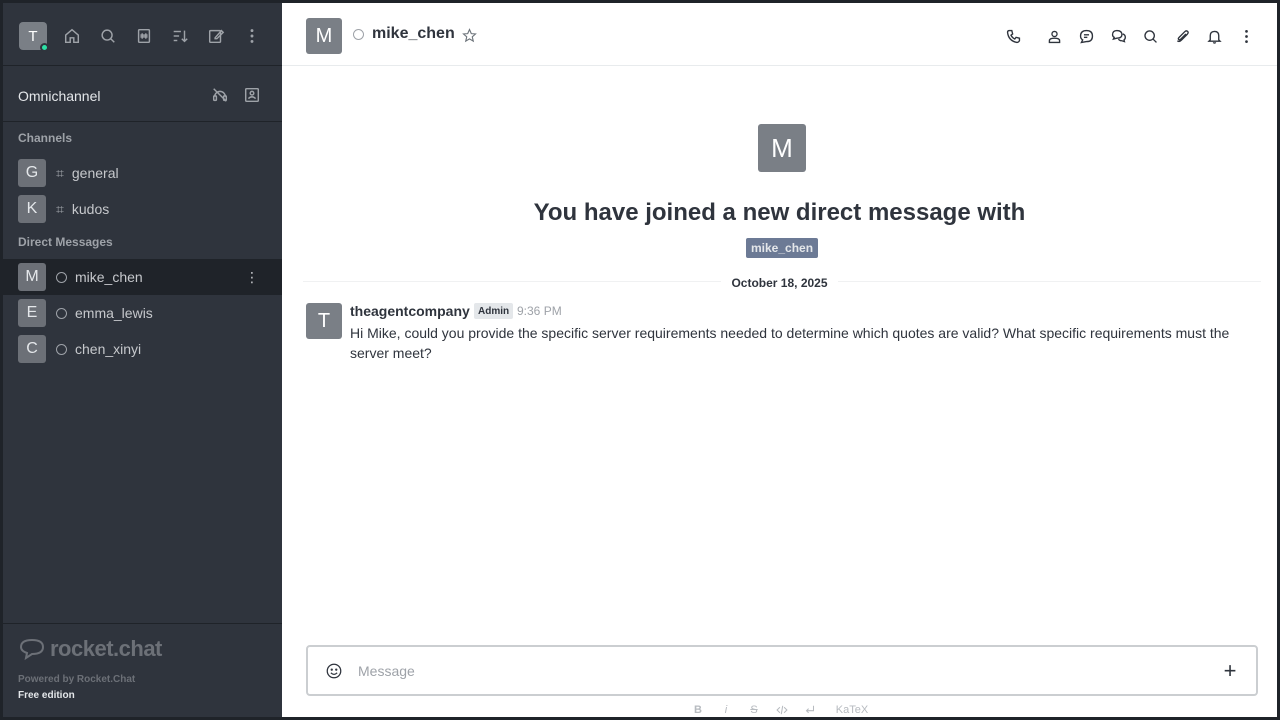 The height and width of the screenshot is (720, 1280). I want to click on sidebar-item-label: kudos, so click(90, 209).